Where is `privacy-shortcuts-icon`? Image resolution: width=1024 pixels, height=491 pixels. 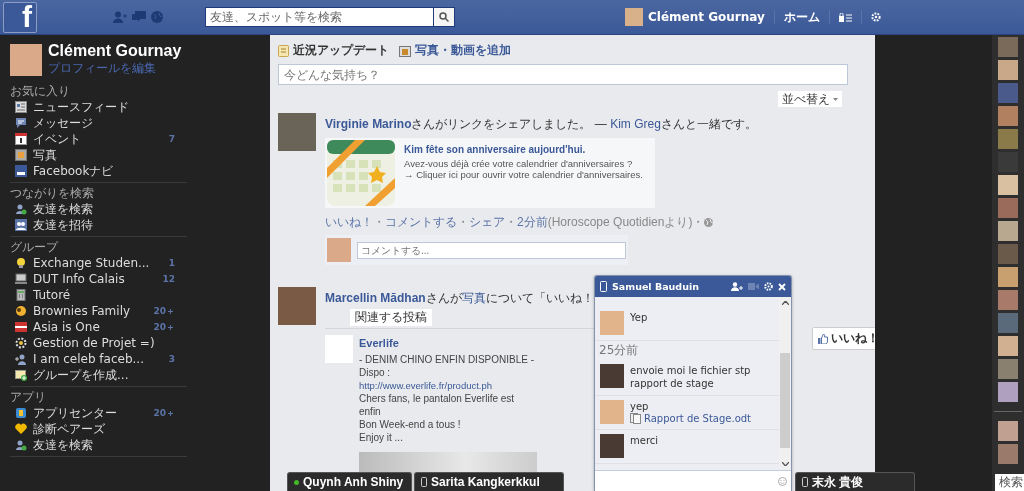 privacy-shortcuts-icon is located at coordinates (845, 17).